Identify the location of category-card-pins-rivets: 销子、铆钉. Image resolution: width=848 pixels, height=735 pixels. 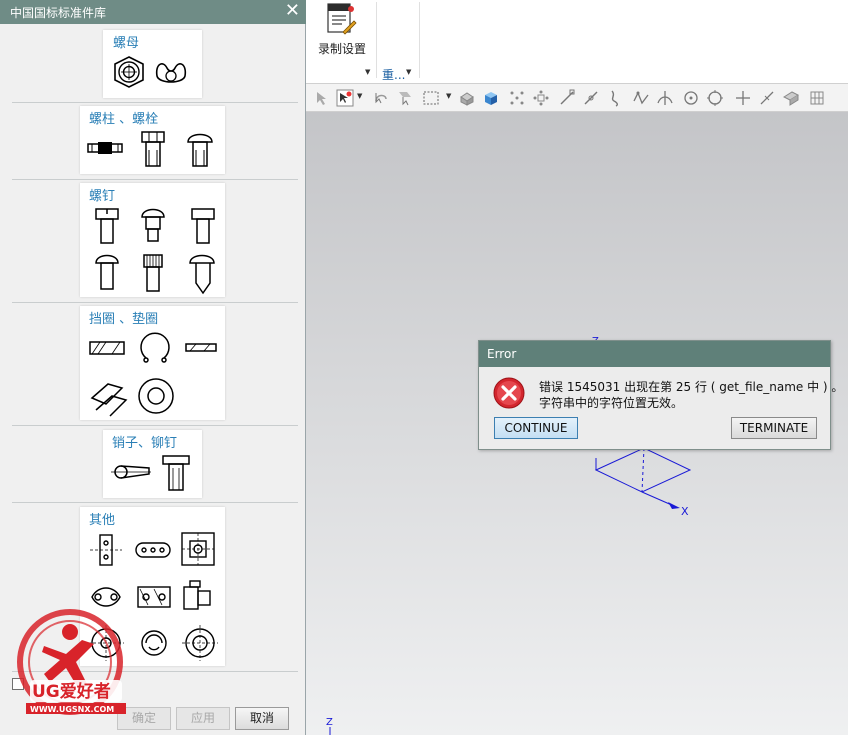
(152, 464).